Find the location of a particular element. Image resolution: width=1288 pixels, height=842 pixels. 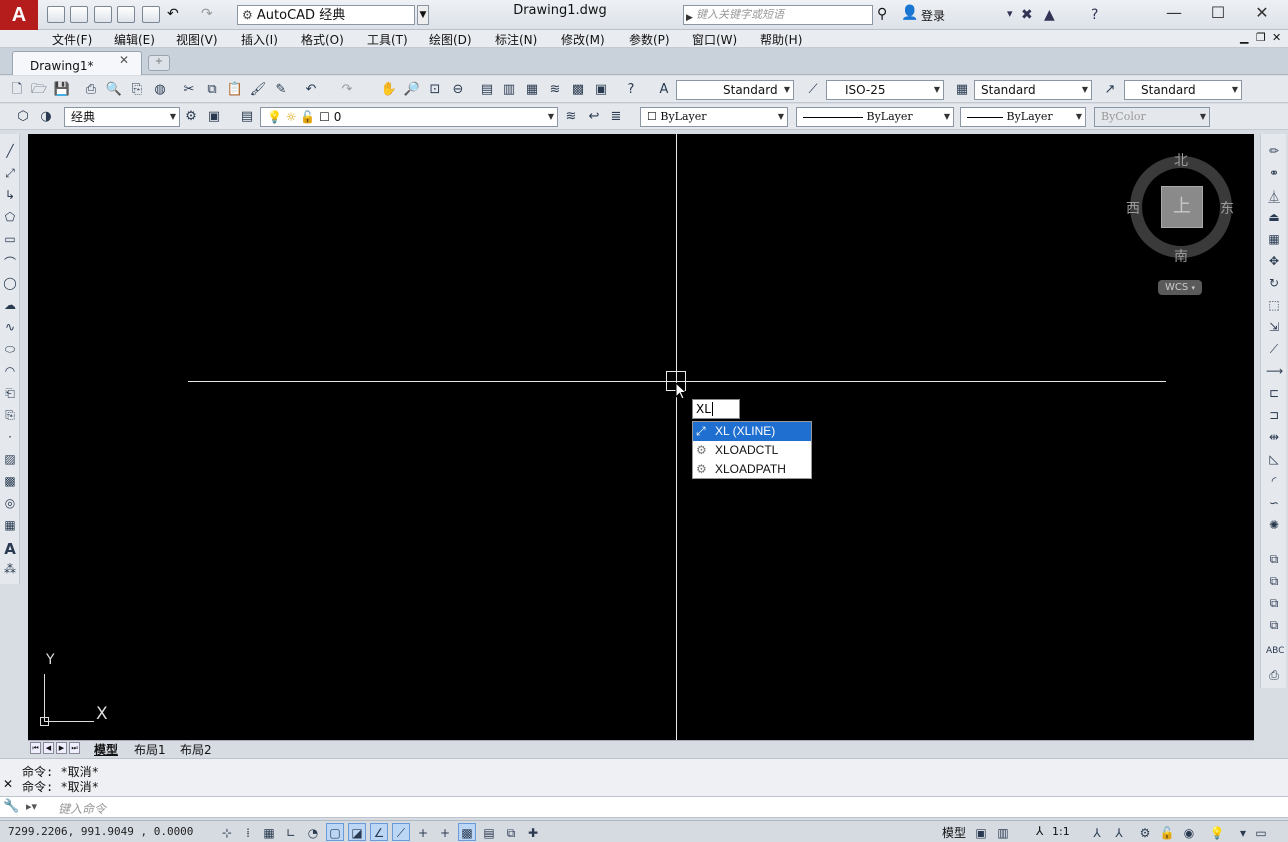

save-as-icon is located at coordinates (126, 14).